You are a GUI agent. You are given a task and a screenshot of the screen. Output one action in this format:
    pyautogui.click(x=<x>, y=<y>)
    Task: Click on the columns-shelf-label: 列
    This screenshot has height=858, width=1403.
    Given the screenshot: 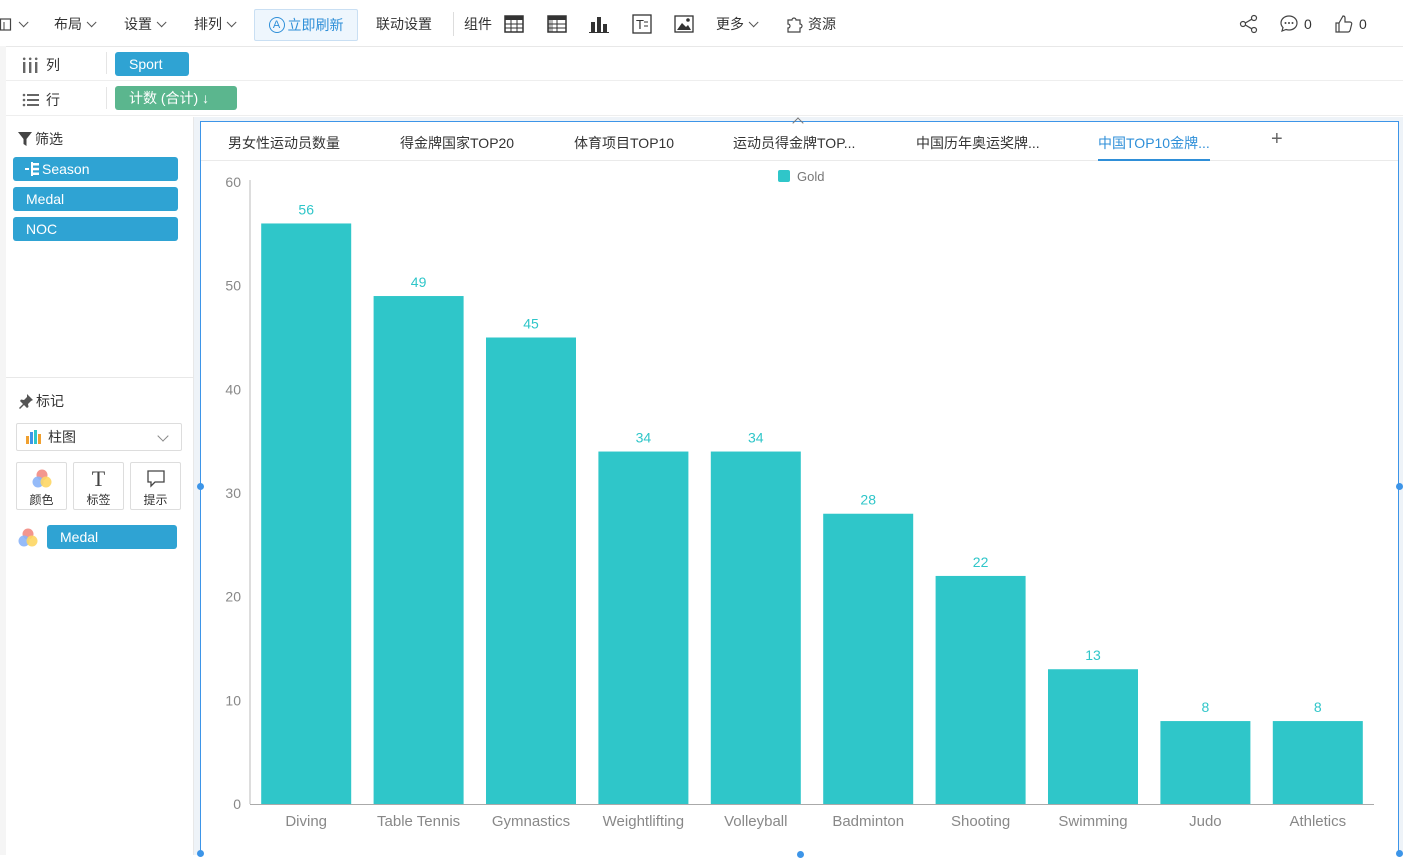 What is the action you would take?
    pyautogui.click(x=41, y=65)
    